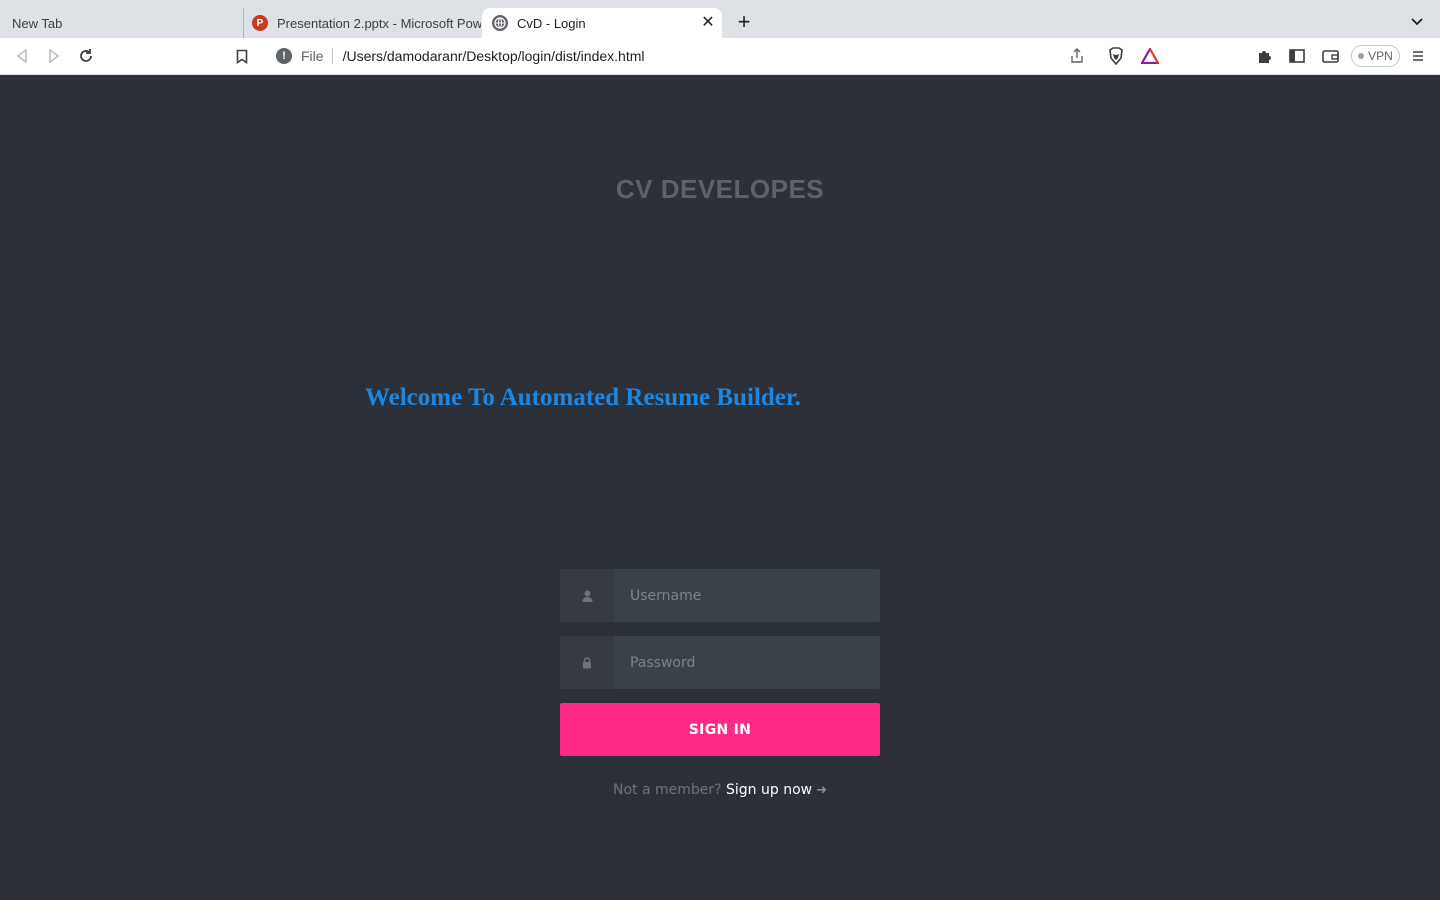 The image size is (1440, 900). Describe the element at coordinates (500, 23) in the screenshot. I see `globe-icon` at that location.